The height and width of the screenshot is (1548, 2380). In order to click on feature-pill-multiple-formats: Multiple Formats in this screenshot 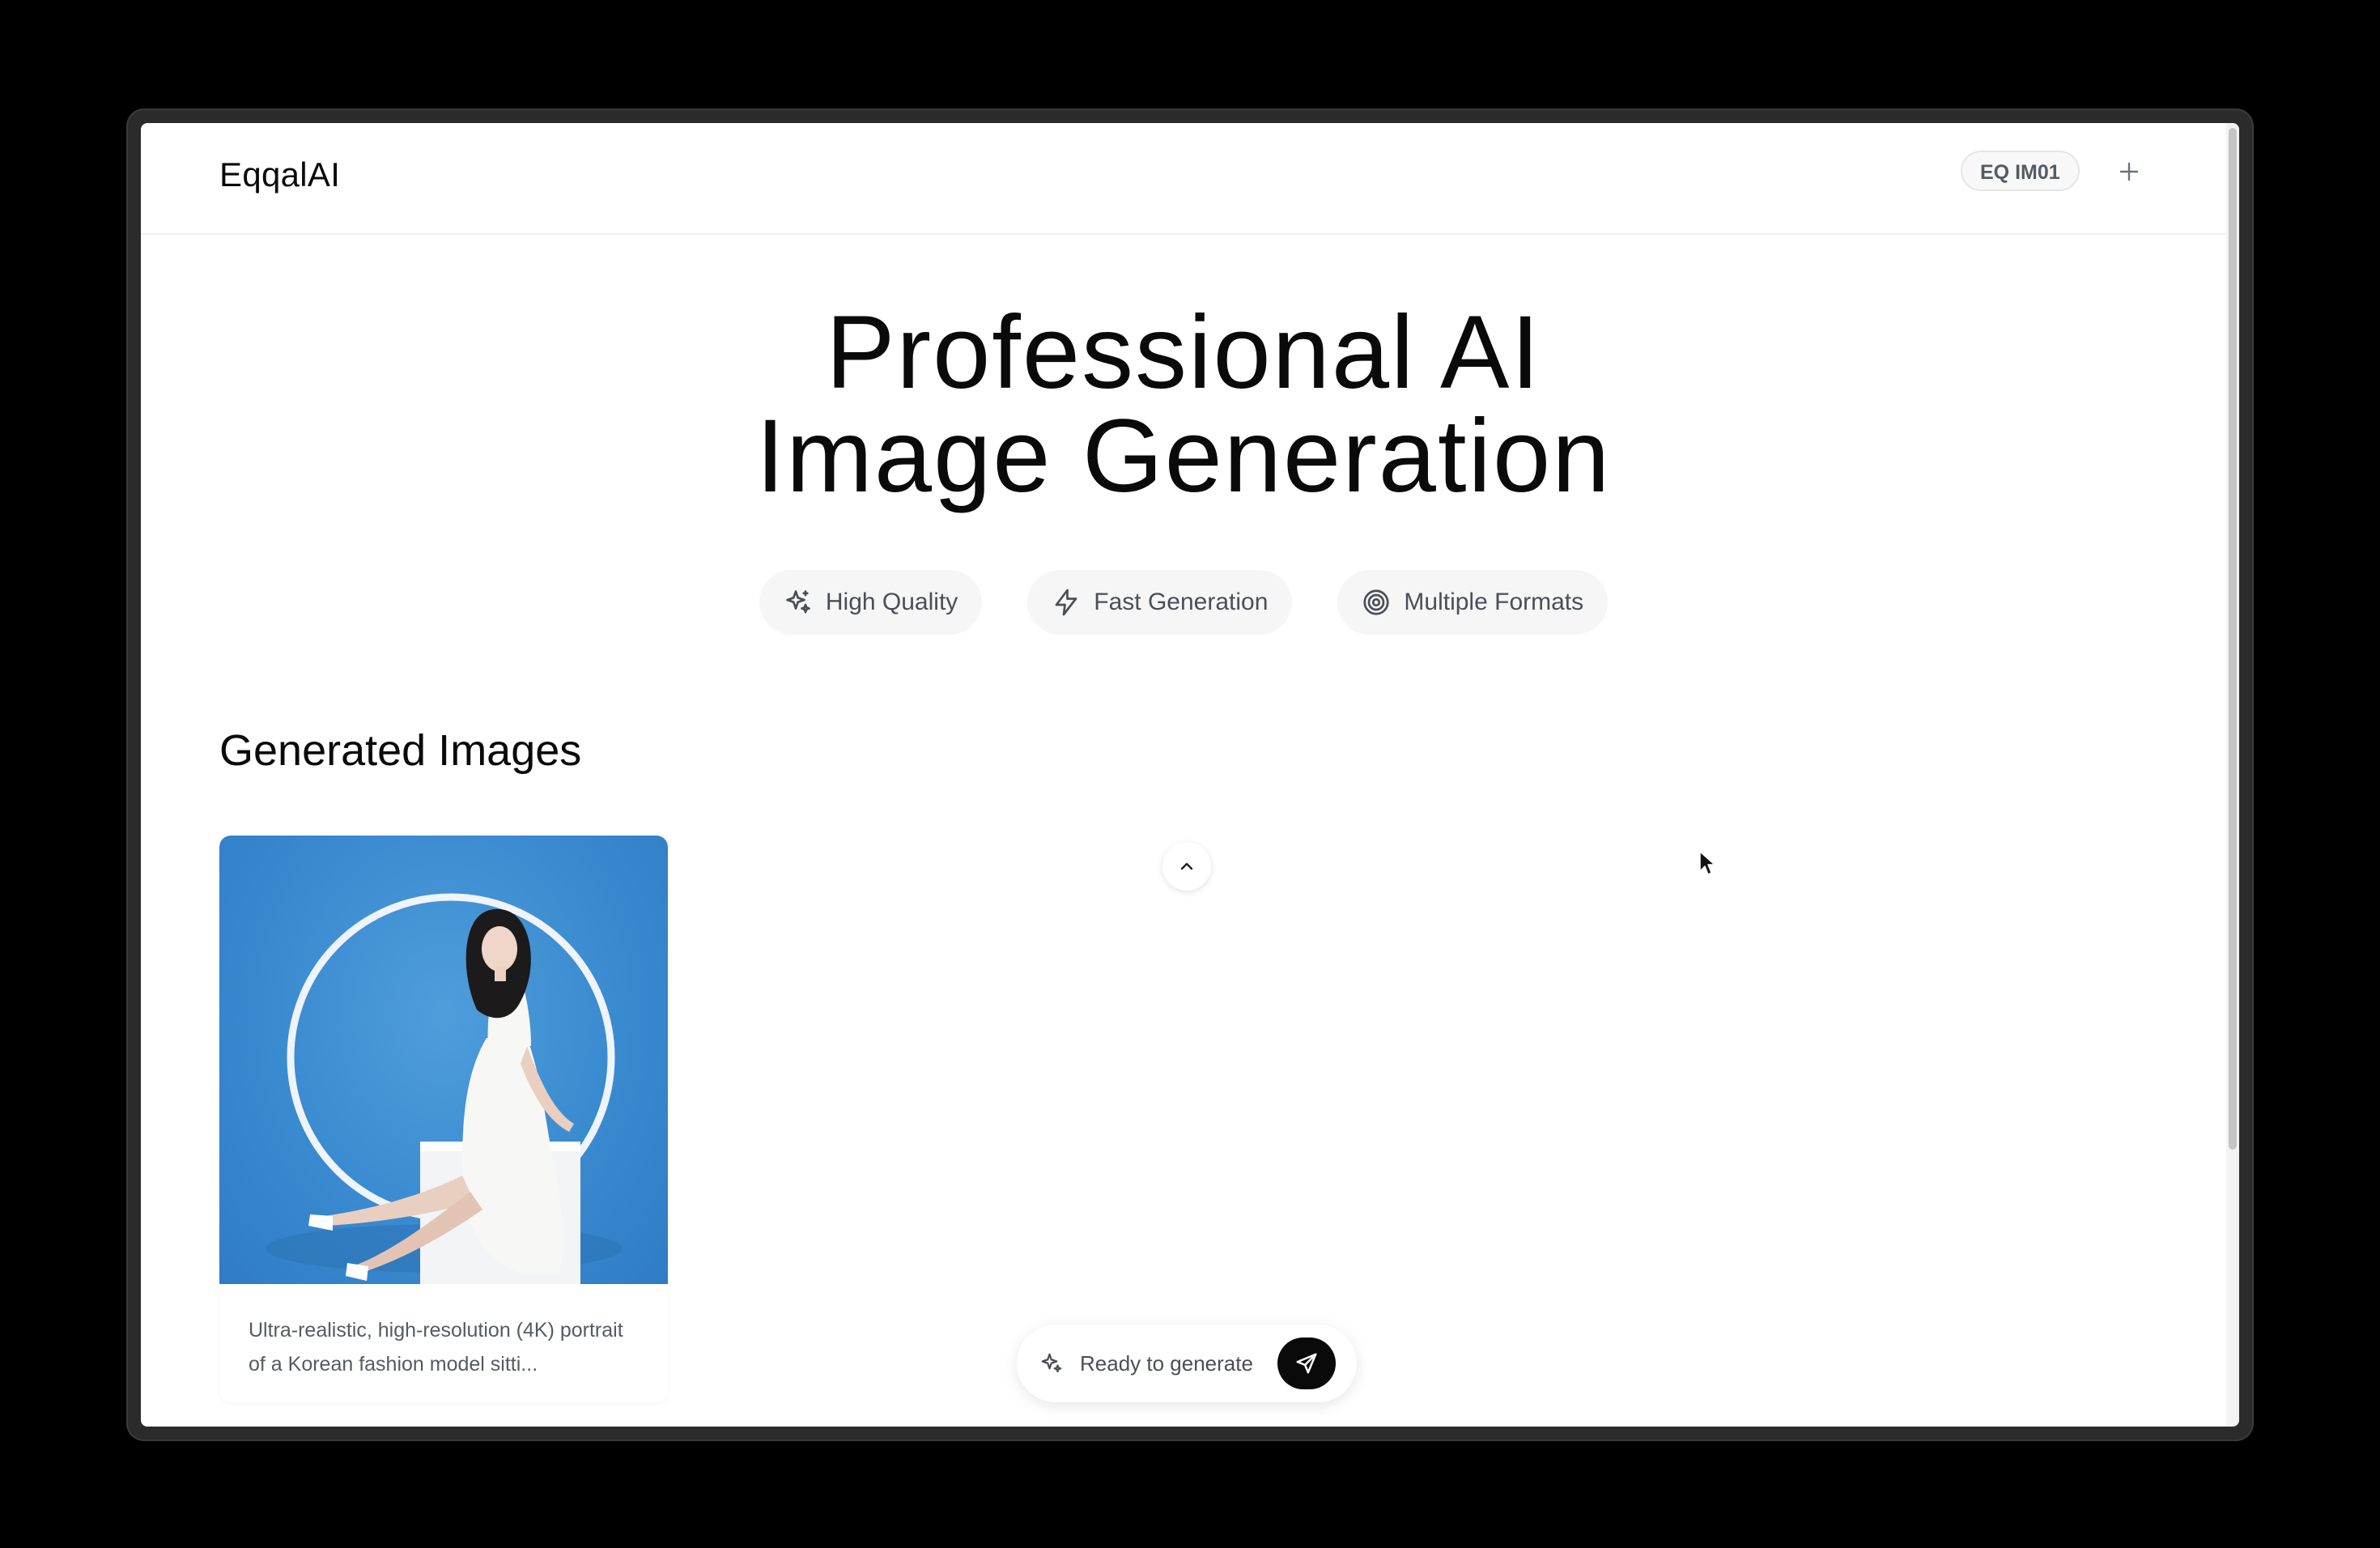, I will do `click(1473, 603)`.